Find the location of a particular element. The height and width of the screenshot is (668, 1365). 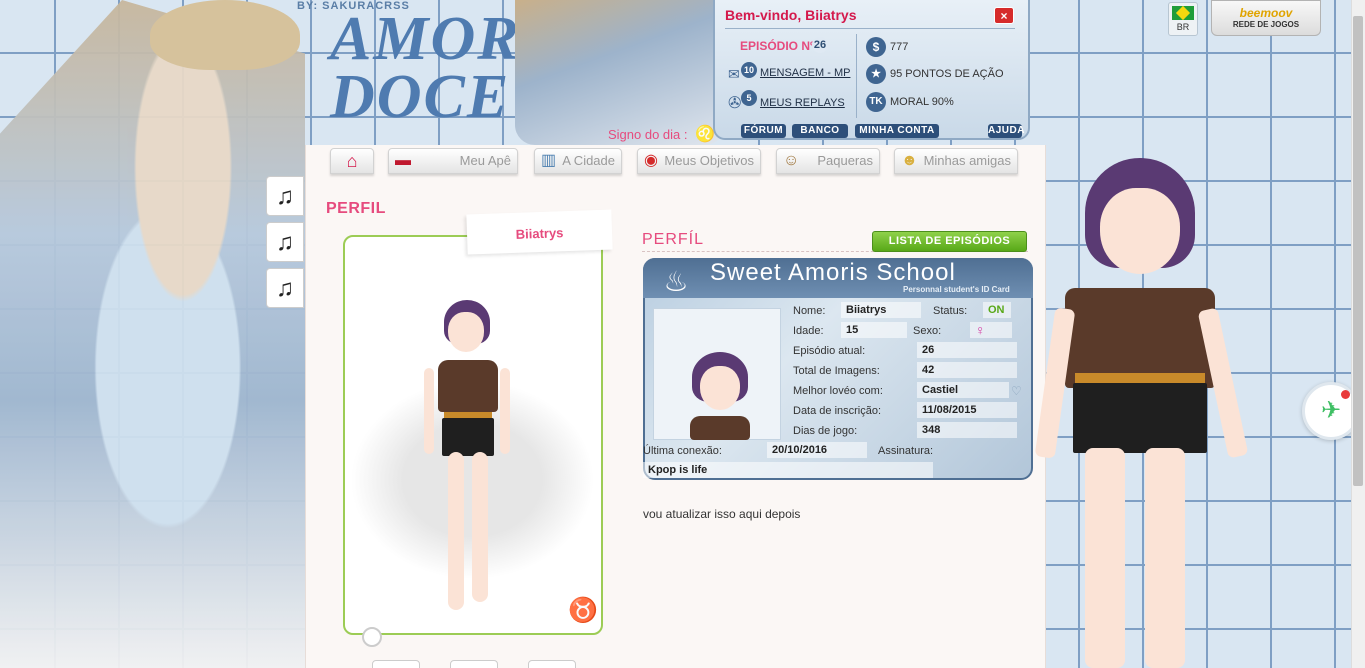

right-char-left-leg is located at coordinates (1105, 558).